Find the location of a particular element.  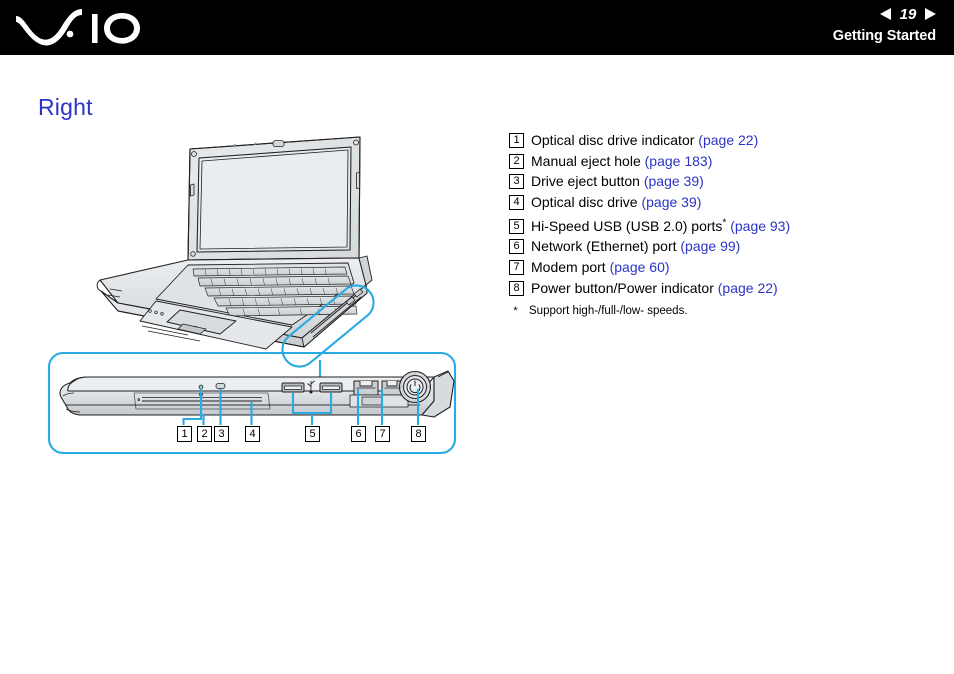

laptop-right-side-detail-illustration is located at coordinates (257, 394).